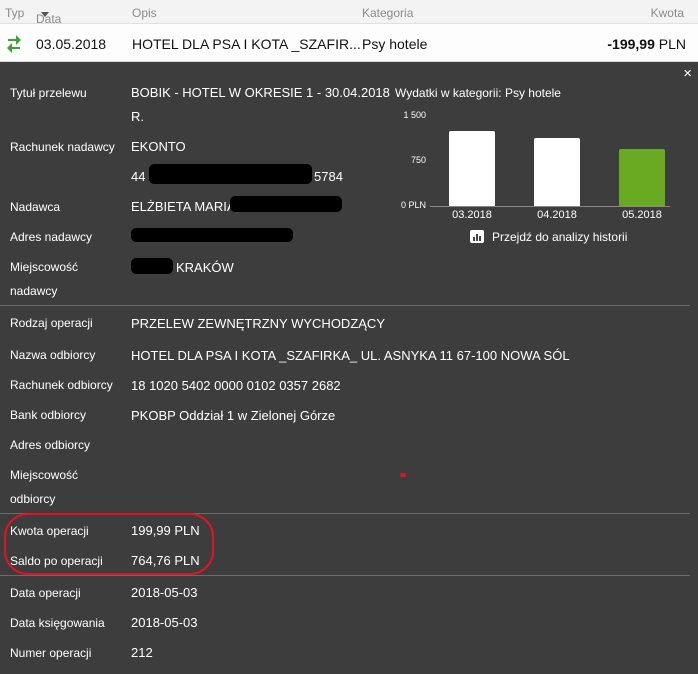 The image size is (698, 674). I want to click on column-header-amount: Kwota, so click(667, 13).